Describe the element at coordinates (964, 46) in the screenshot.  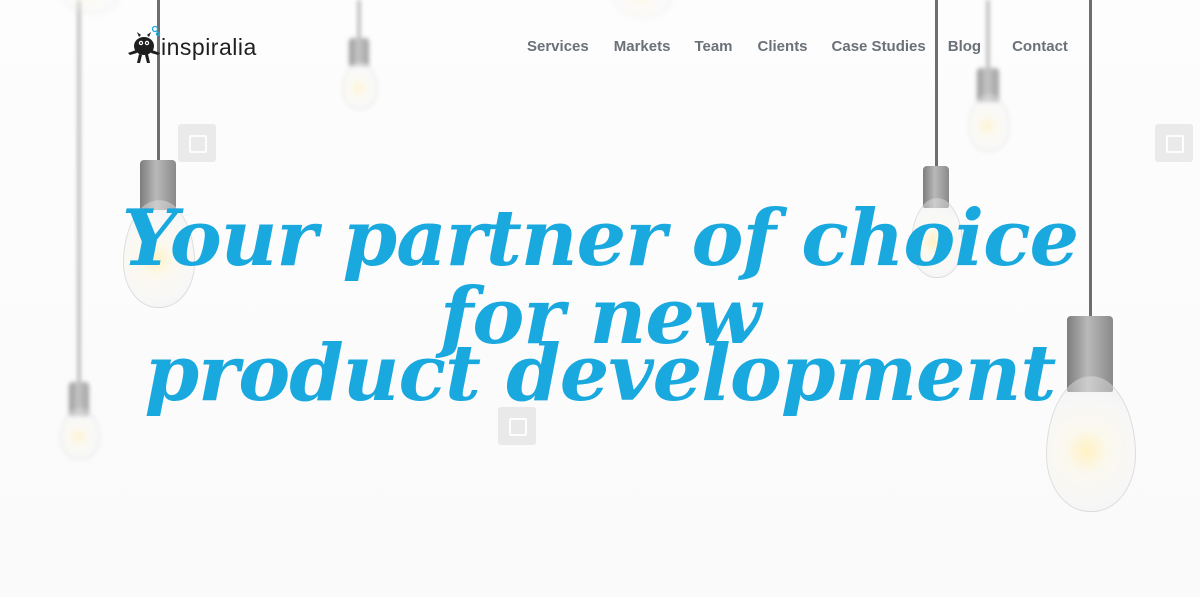
I see `nav-item-blog: Blog` at that location.